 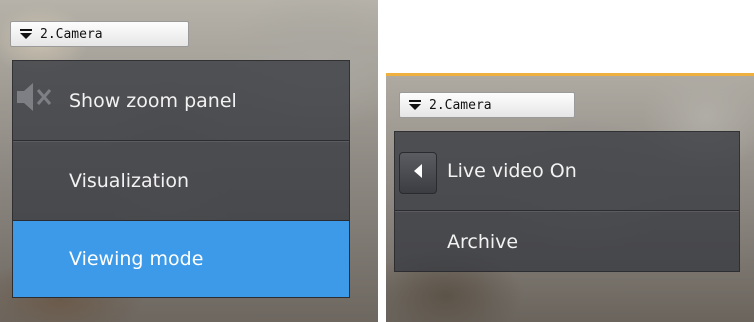 I want to click on menu-item-live-video: Live video On, so click(x=567, y=172).